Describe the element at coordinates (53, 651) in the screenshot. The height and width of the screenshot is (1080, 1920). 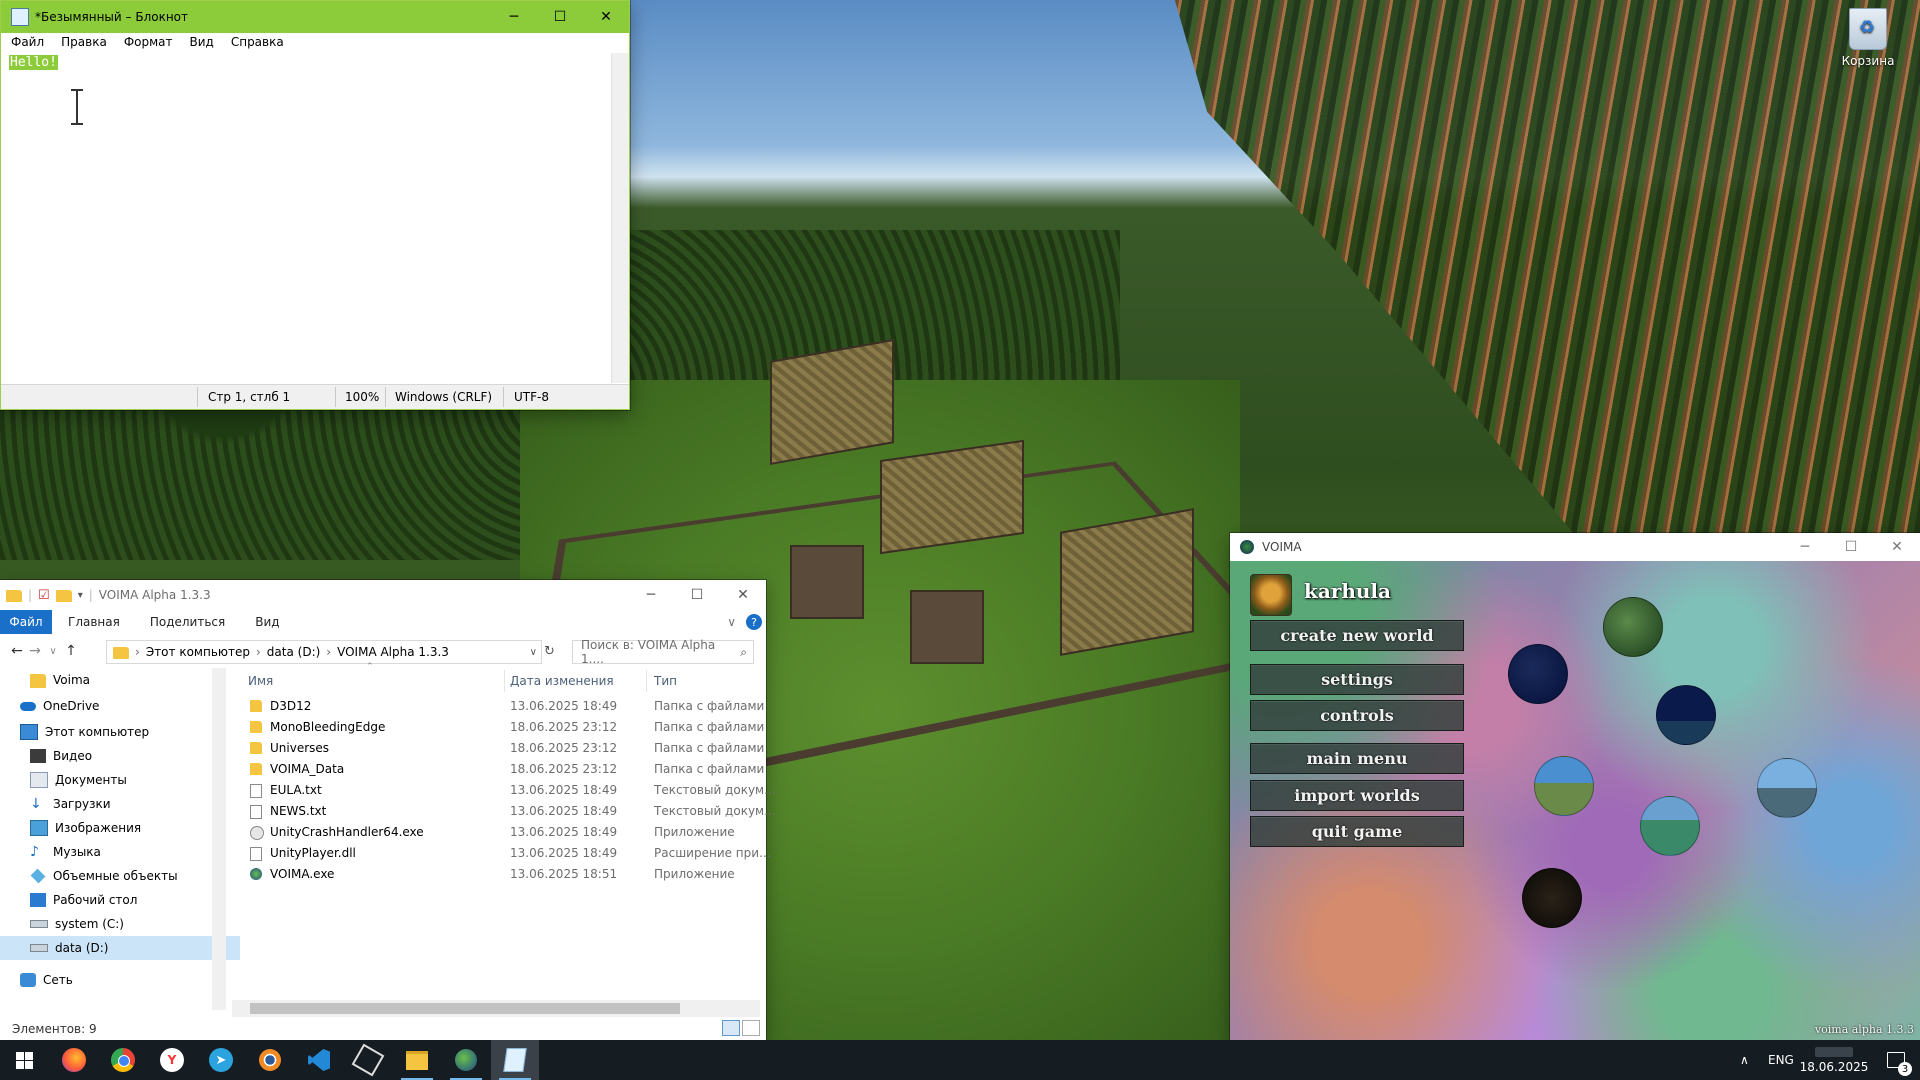
I see `recent-locations-icon: ∨` at that location.